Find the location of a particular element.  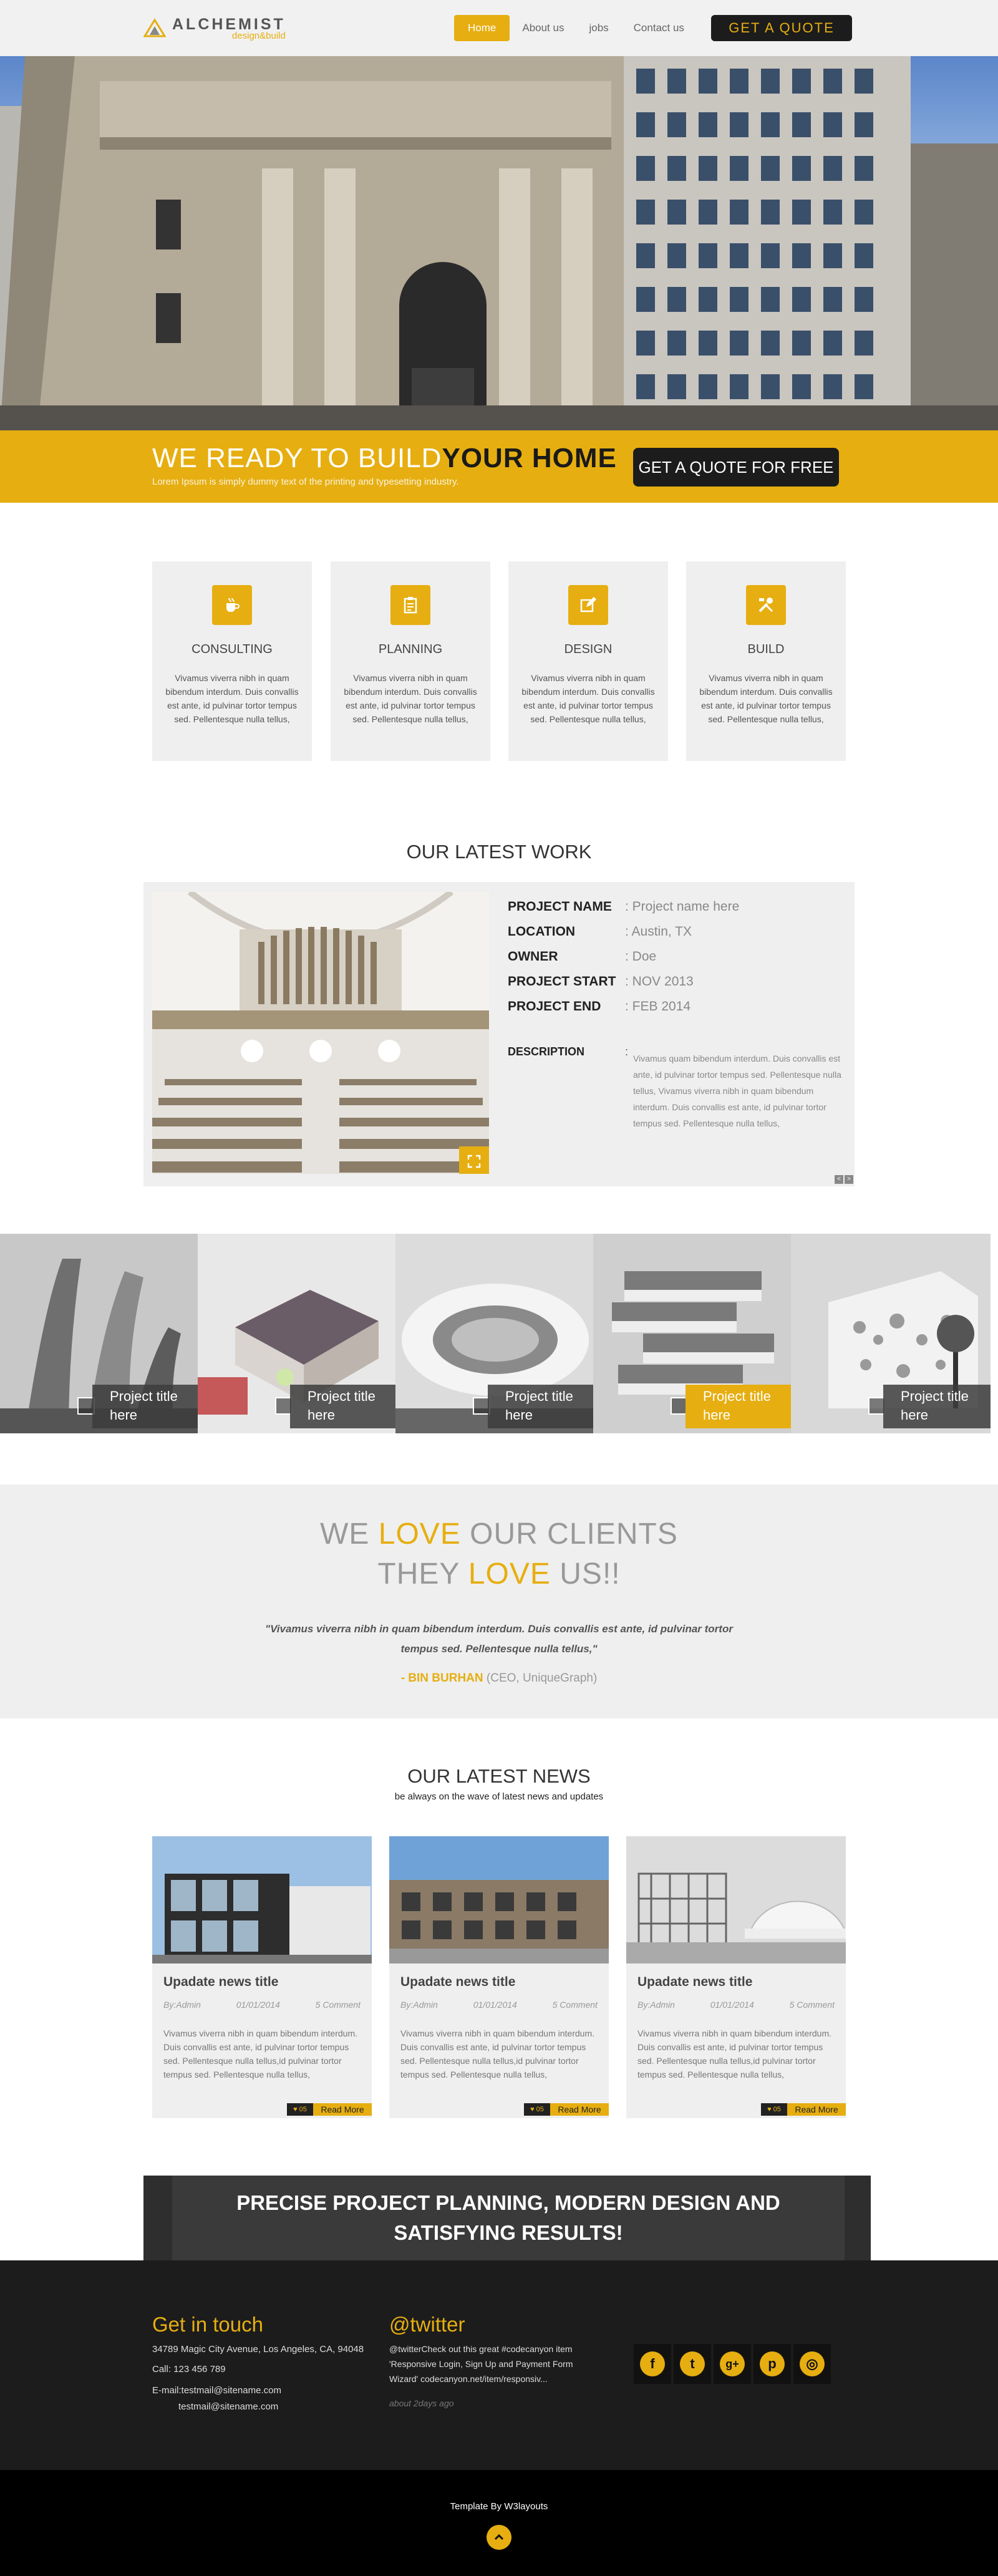

dribbble-icon: ◎ is located at coordinates (812, 2364).